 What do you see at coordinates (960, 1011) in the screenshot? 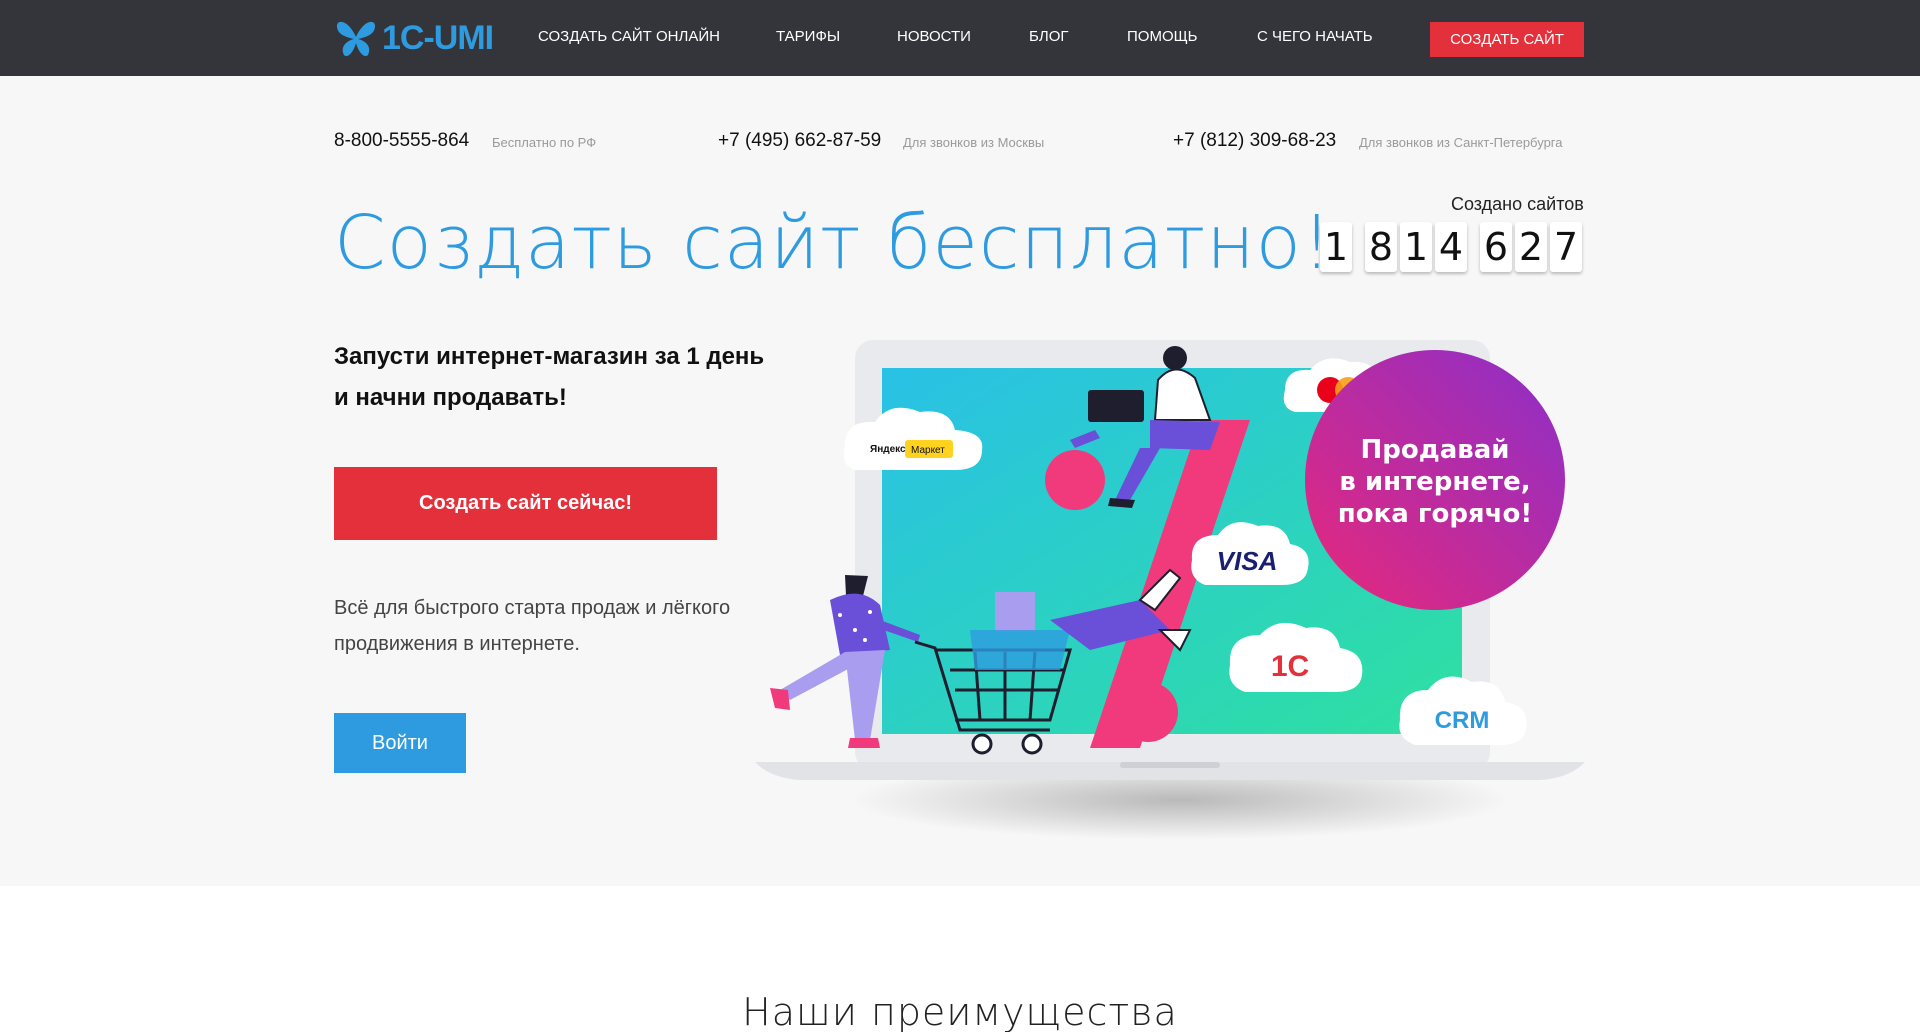
I see `advantages-title: Наши преимущества` at bounding box center [960, 1011].